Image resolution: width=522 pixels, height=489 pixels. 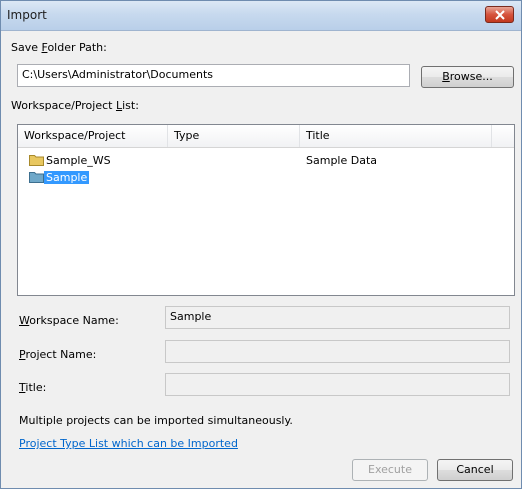 I want to click on dialog-title: Import, so click(x=27, y=15).